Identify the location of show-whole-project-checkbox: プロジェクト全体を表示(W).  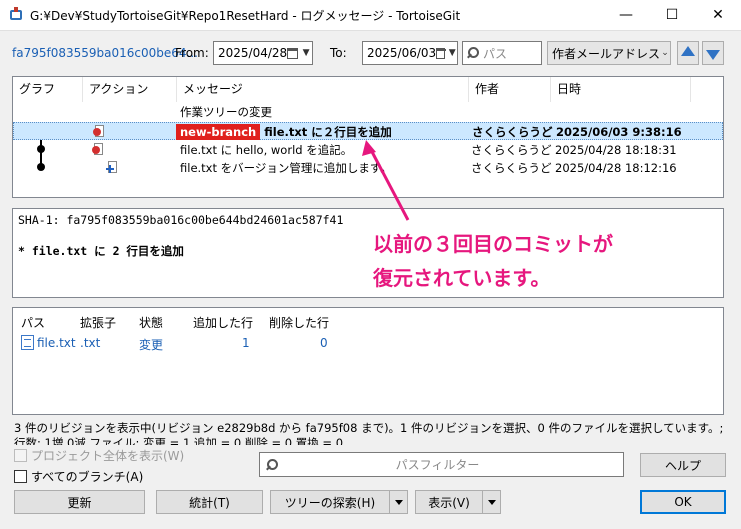
(99, 455).